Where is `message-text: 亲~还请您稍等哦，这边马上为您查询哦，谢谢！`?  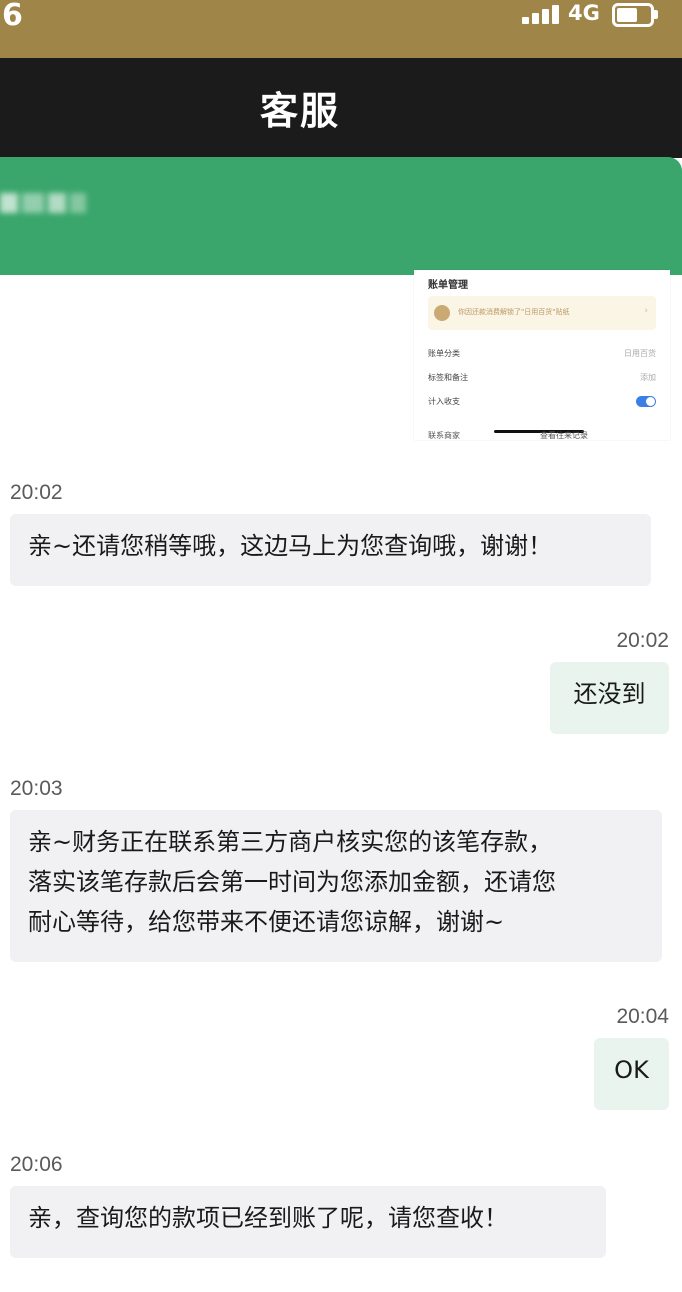 message-text: 亲~还请您稍等哦，这边马上为您查询哦，谢谢！ is located at coordinates (290, 546).